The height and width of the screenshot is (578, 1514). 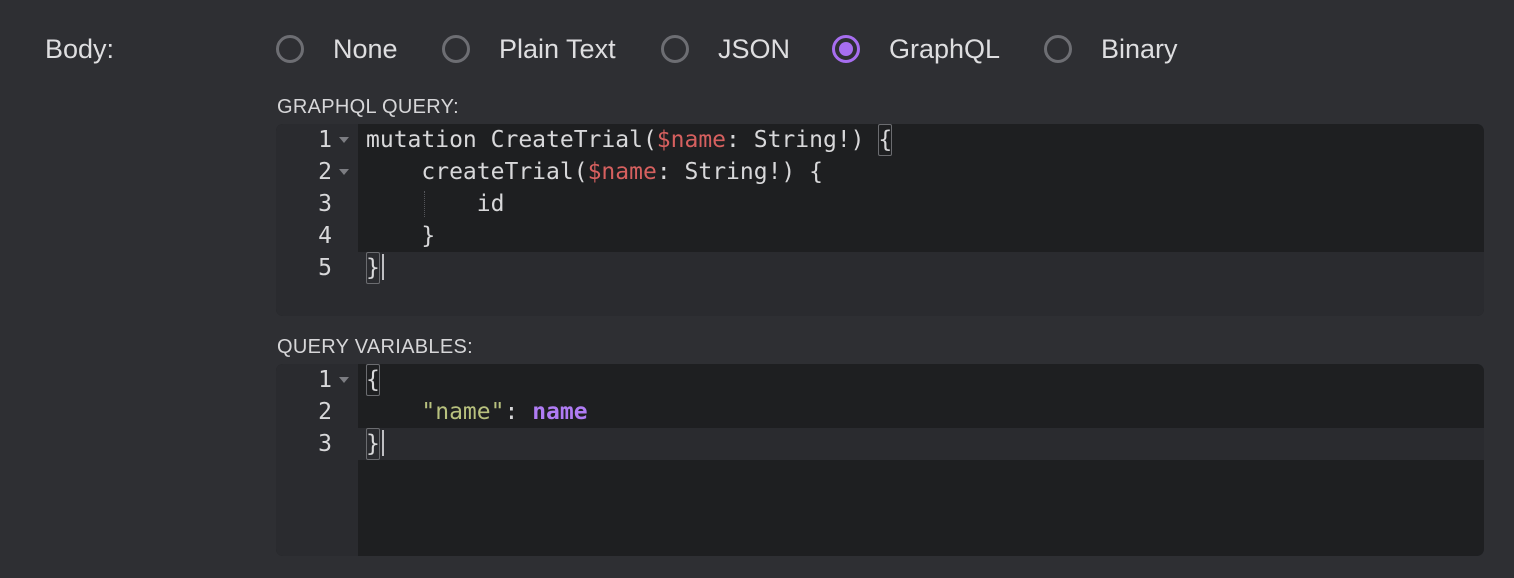 I want to click on radio-label-graphql: GraphQL, so click(x=945, y=48).